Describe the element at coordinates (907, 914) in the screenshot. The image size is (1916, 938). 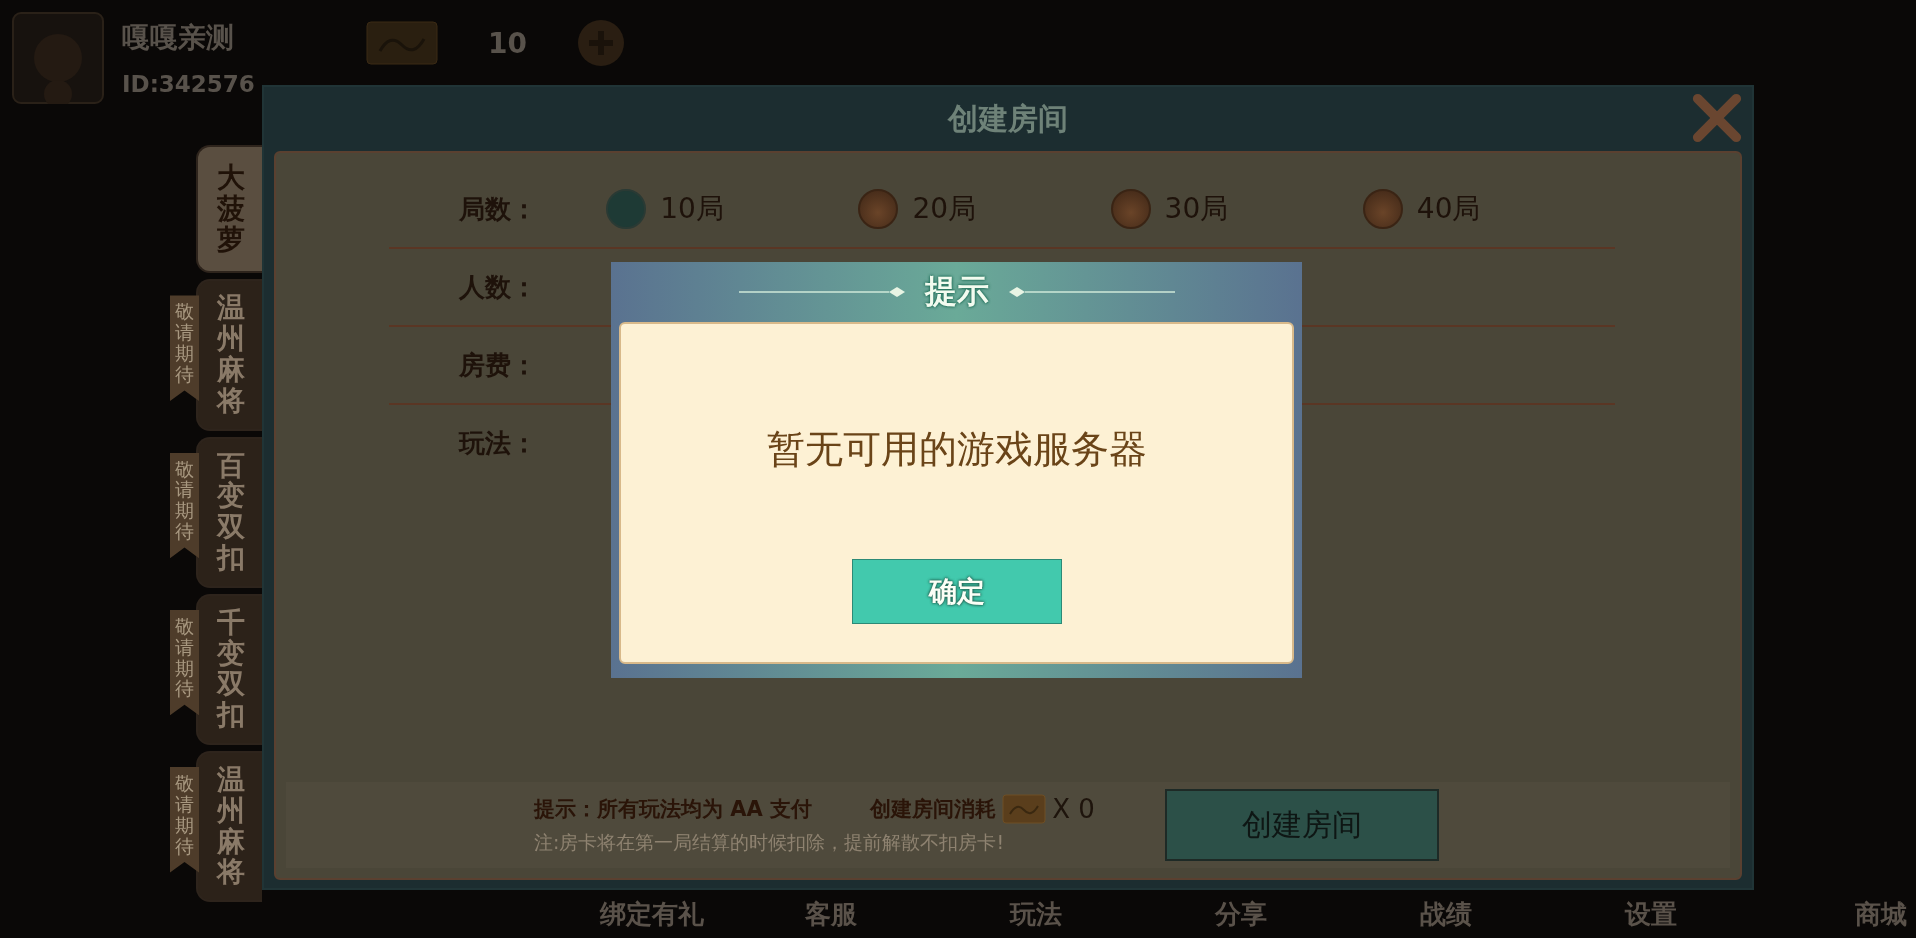
I see `nav-item: 客服` at that location.